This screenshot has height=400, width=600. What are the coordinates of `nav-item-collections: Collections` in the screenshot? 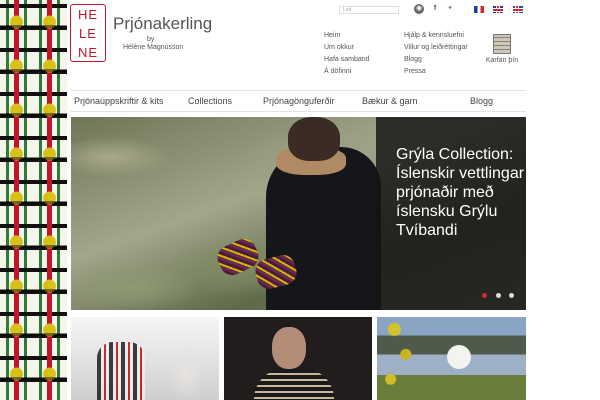 It's located at (210, 101).